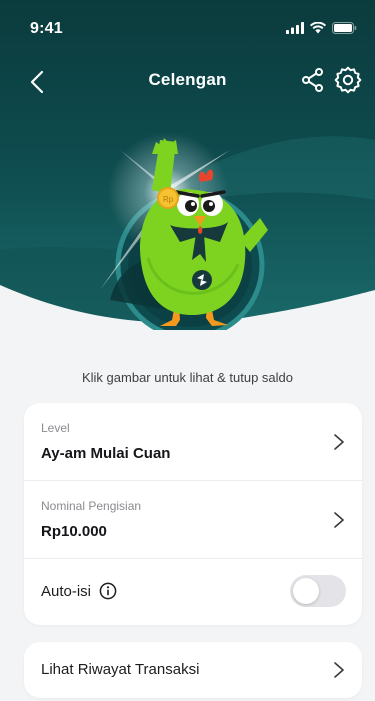 Image resolution: width=375 pixels, height=701 pixels. I want to click on auto-fill-label-group: Auto-isi, so click(79, 591).